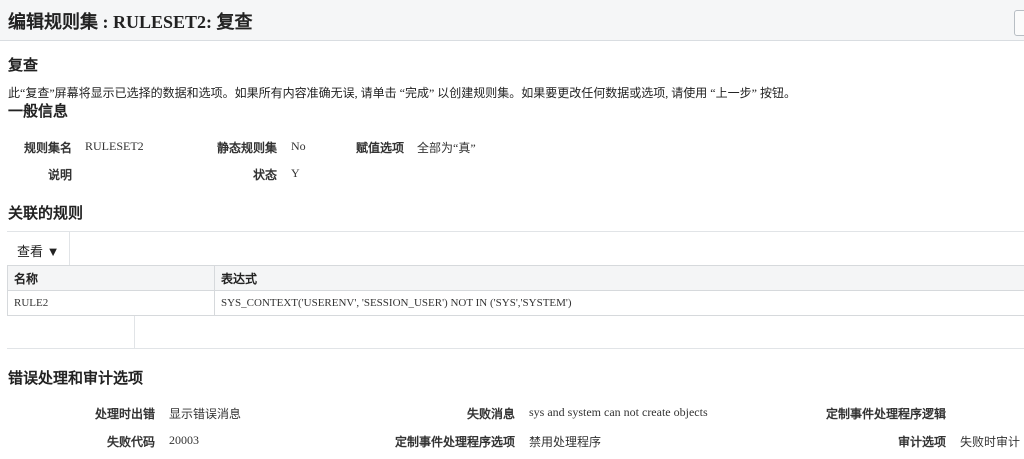  What do you see at coordinates (38, 250) in the screenshot?
I see `view-menu-button: 查看 ▼` at bounding box center [38, 250].